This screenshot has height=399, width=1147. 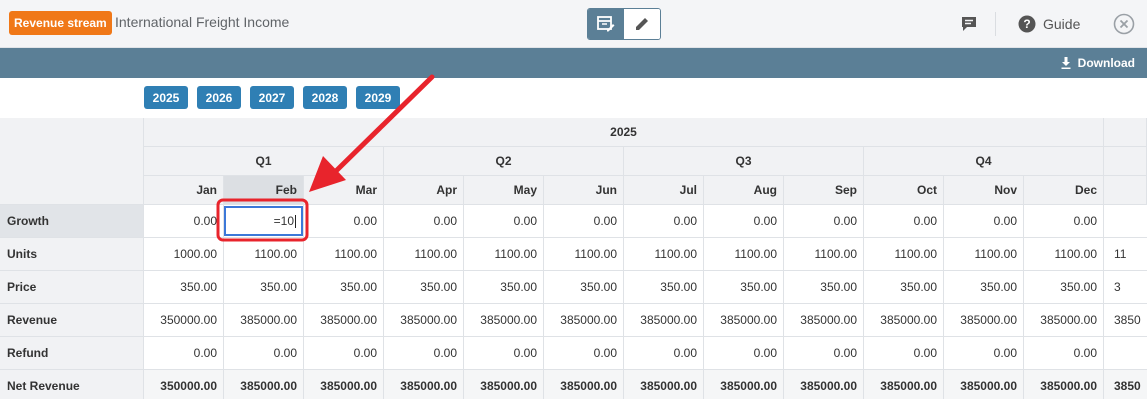 What do you see at coordinates (1125, 287) in the screenshot?
I see `table-cell-overflow: 3` at bounding box center [1125, 287].